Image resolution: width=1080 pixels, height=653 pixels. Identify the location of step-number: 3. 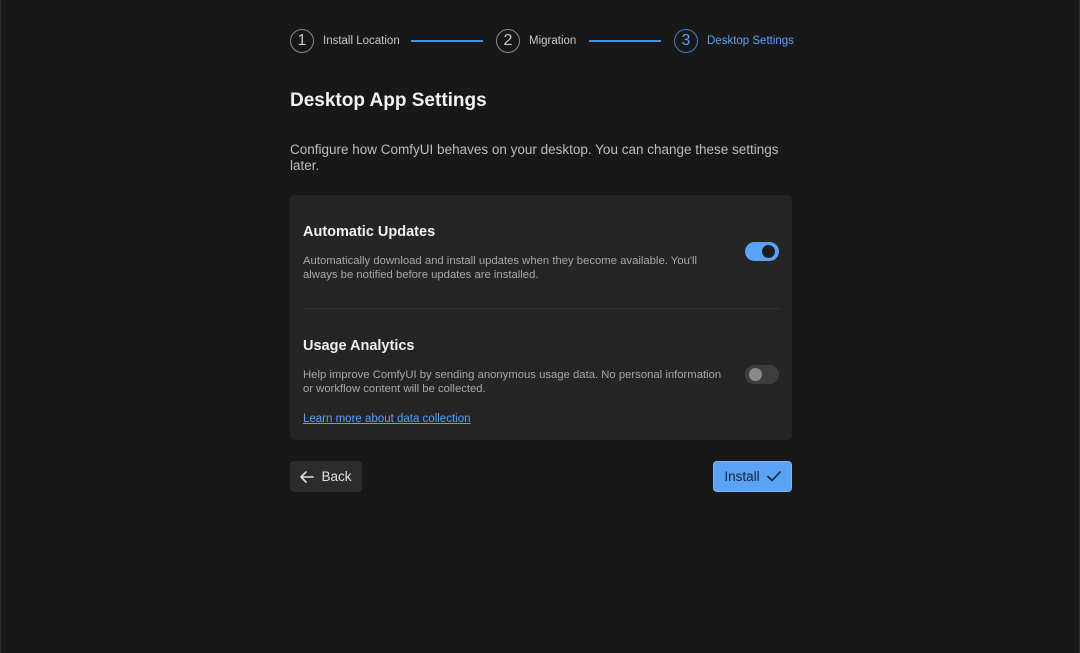
(686, 41).